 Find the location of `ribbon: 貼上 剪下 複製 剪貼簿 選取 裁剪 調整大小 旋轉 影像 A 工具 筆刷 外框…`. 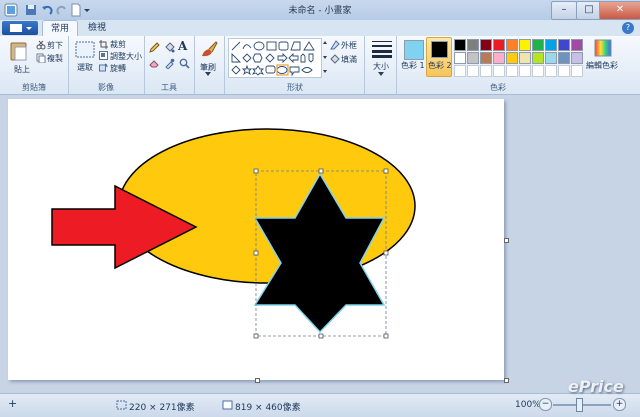

ribbon: 貼上 剪下 複製 剪貼簿 選取 裁剪 調整大小 旋轉 影像 A 工具 筆刷 外框… is located at coordinates (320, 65).